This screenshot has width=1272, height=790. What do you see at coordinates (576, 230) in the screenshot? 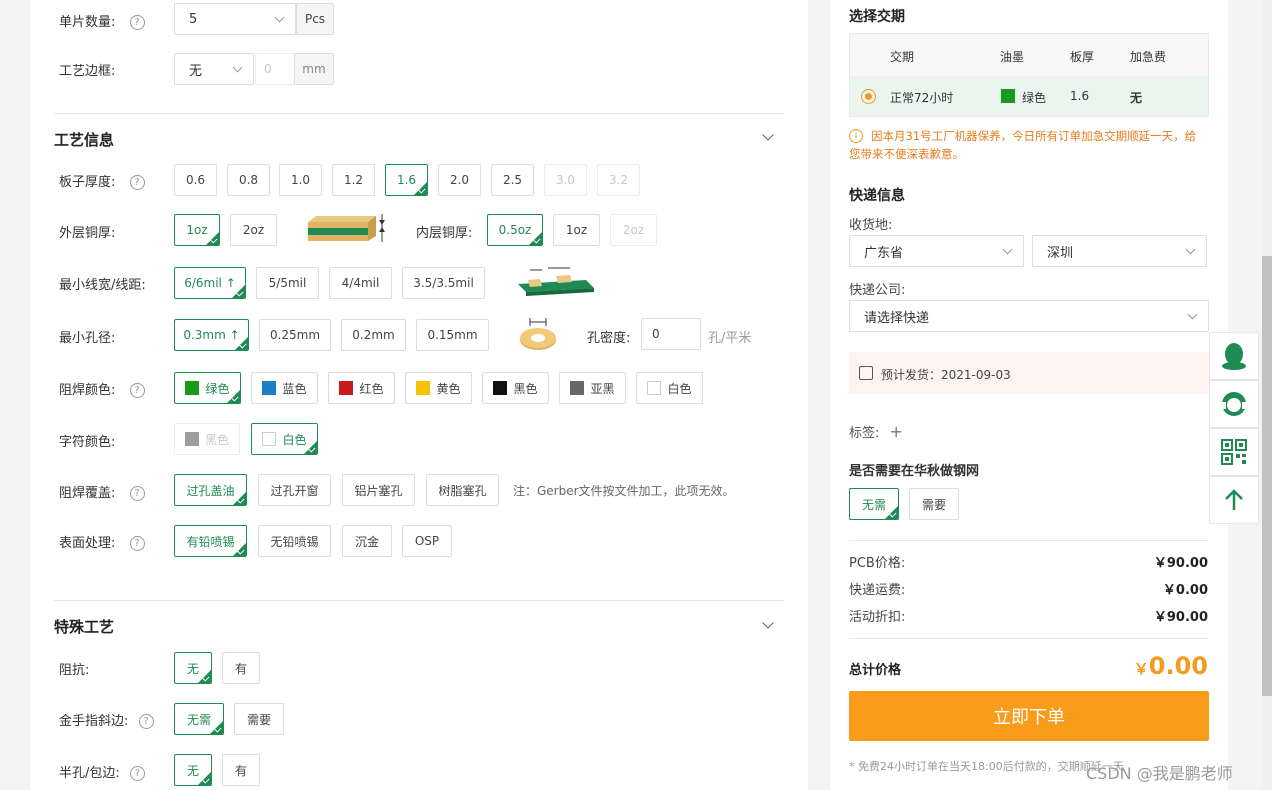
I see `inner-copper-option: 1oz` at bounding box center [576, 230].